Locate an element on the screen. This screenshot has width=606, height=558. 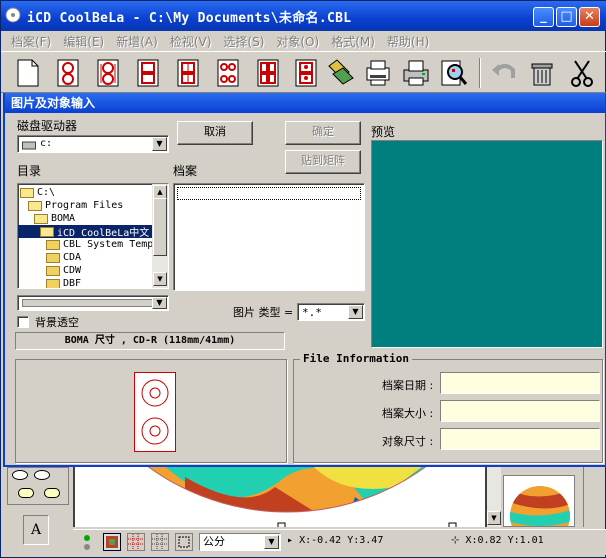
menu-object: 对象(O) is located at coordinates (297, 41).